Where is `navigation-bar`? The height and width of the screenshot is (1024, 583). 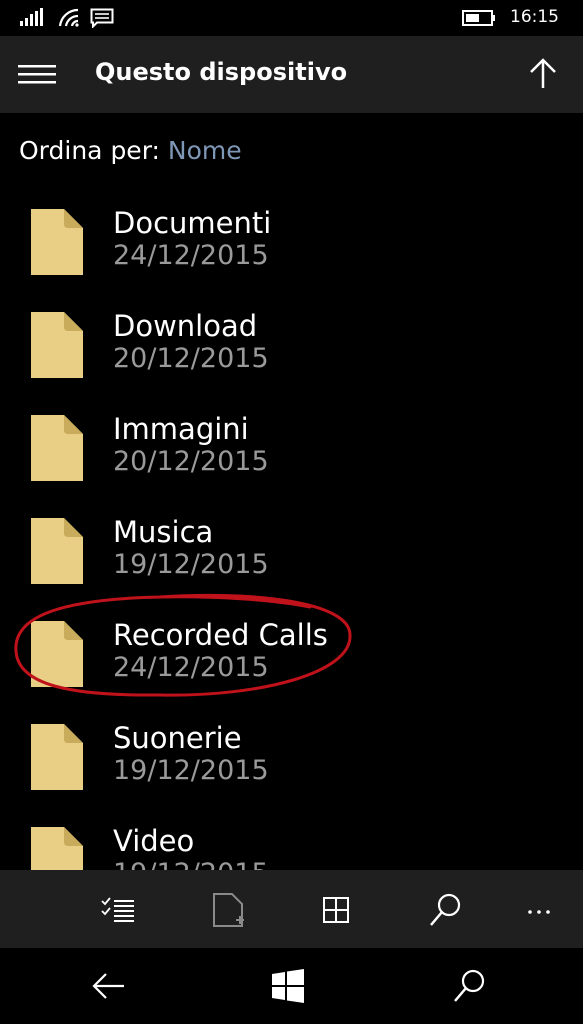 navigation-bar is located at coordinates (291, 986).